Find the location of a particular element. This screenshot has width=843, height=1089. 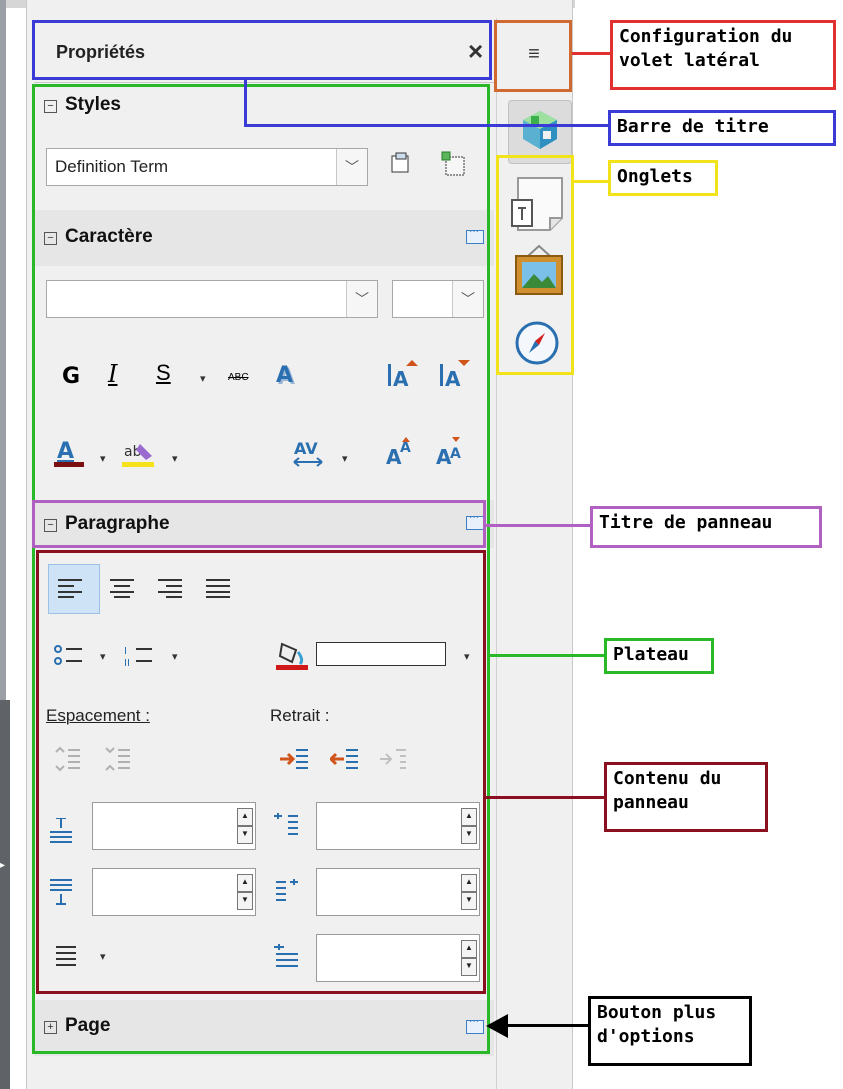

callout-tabs: Onglets is located at coordinates (663, 178).